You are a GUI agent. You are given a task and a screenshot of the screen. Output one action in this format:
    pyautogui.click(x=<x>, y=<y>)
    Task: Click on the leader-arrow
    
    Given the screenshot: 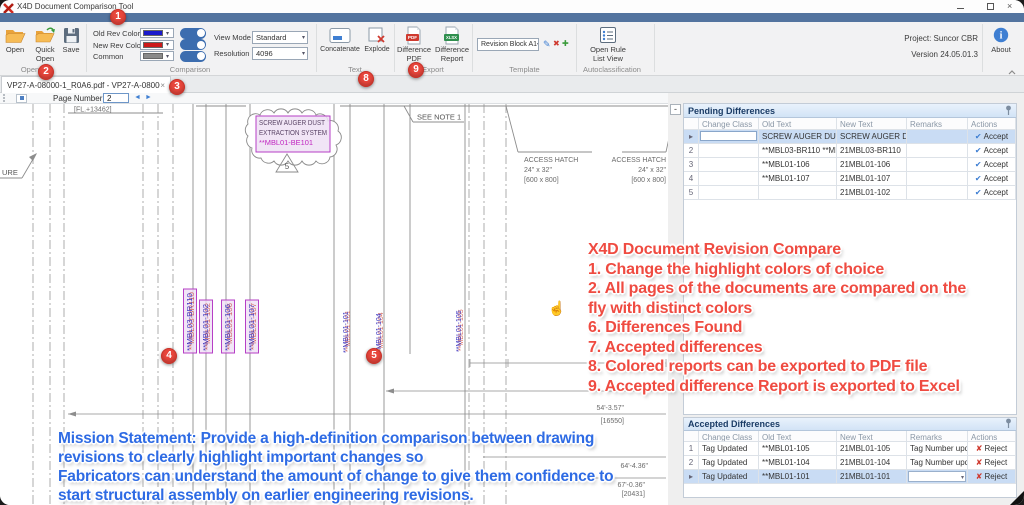 What is the action you would take?
    pyautogui.click(x=33, y=157)
    